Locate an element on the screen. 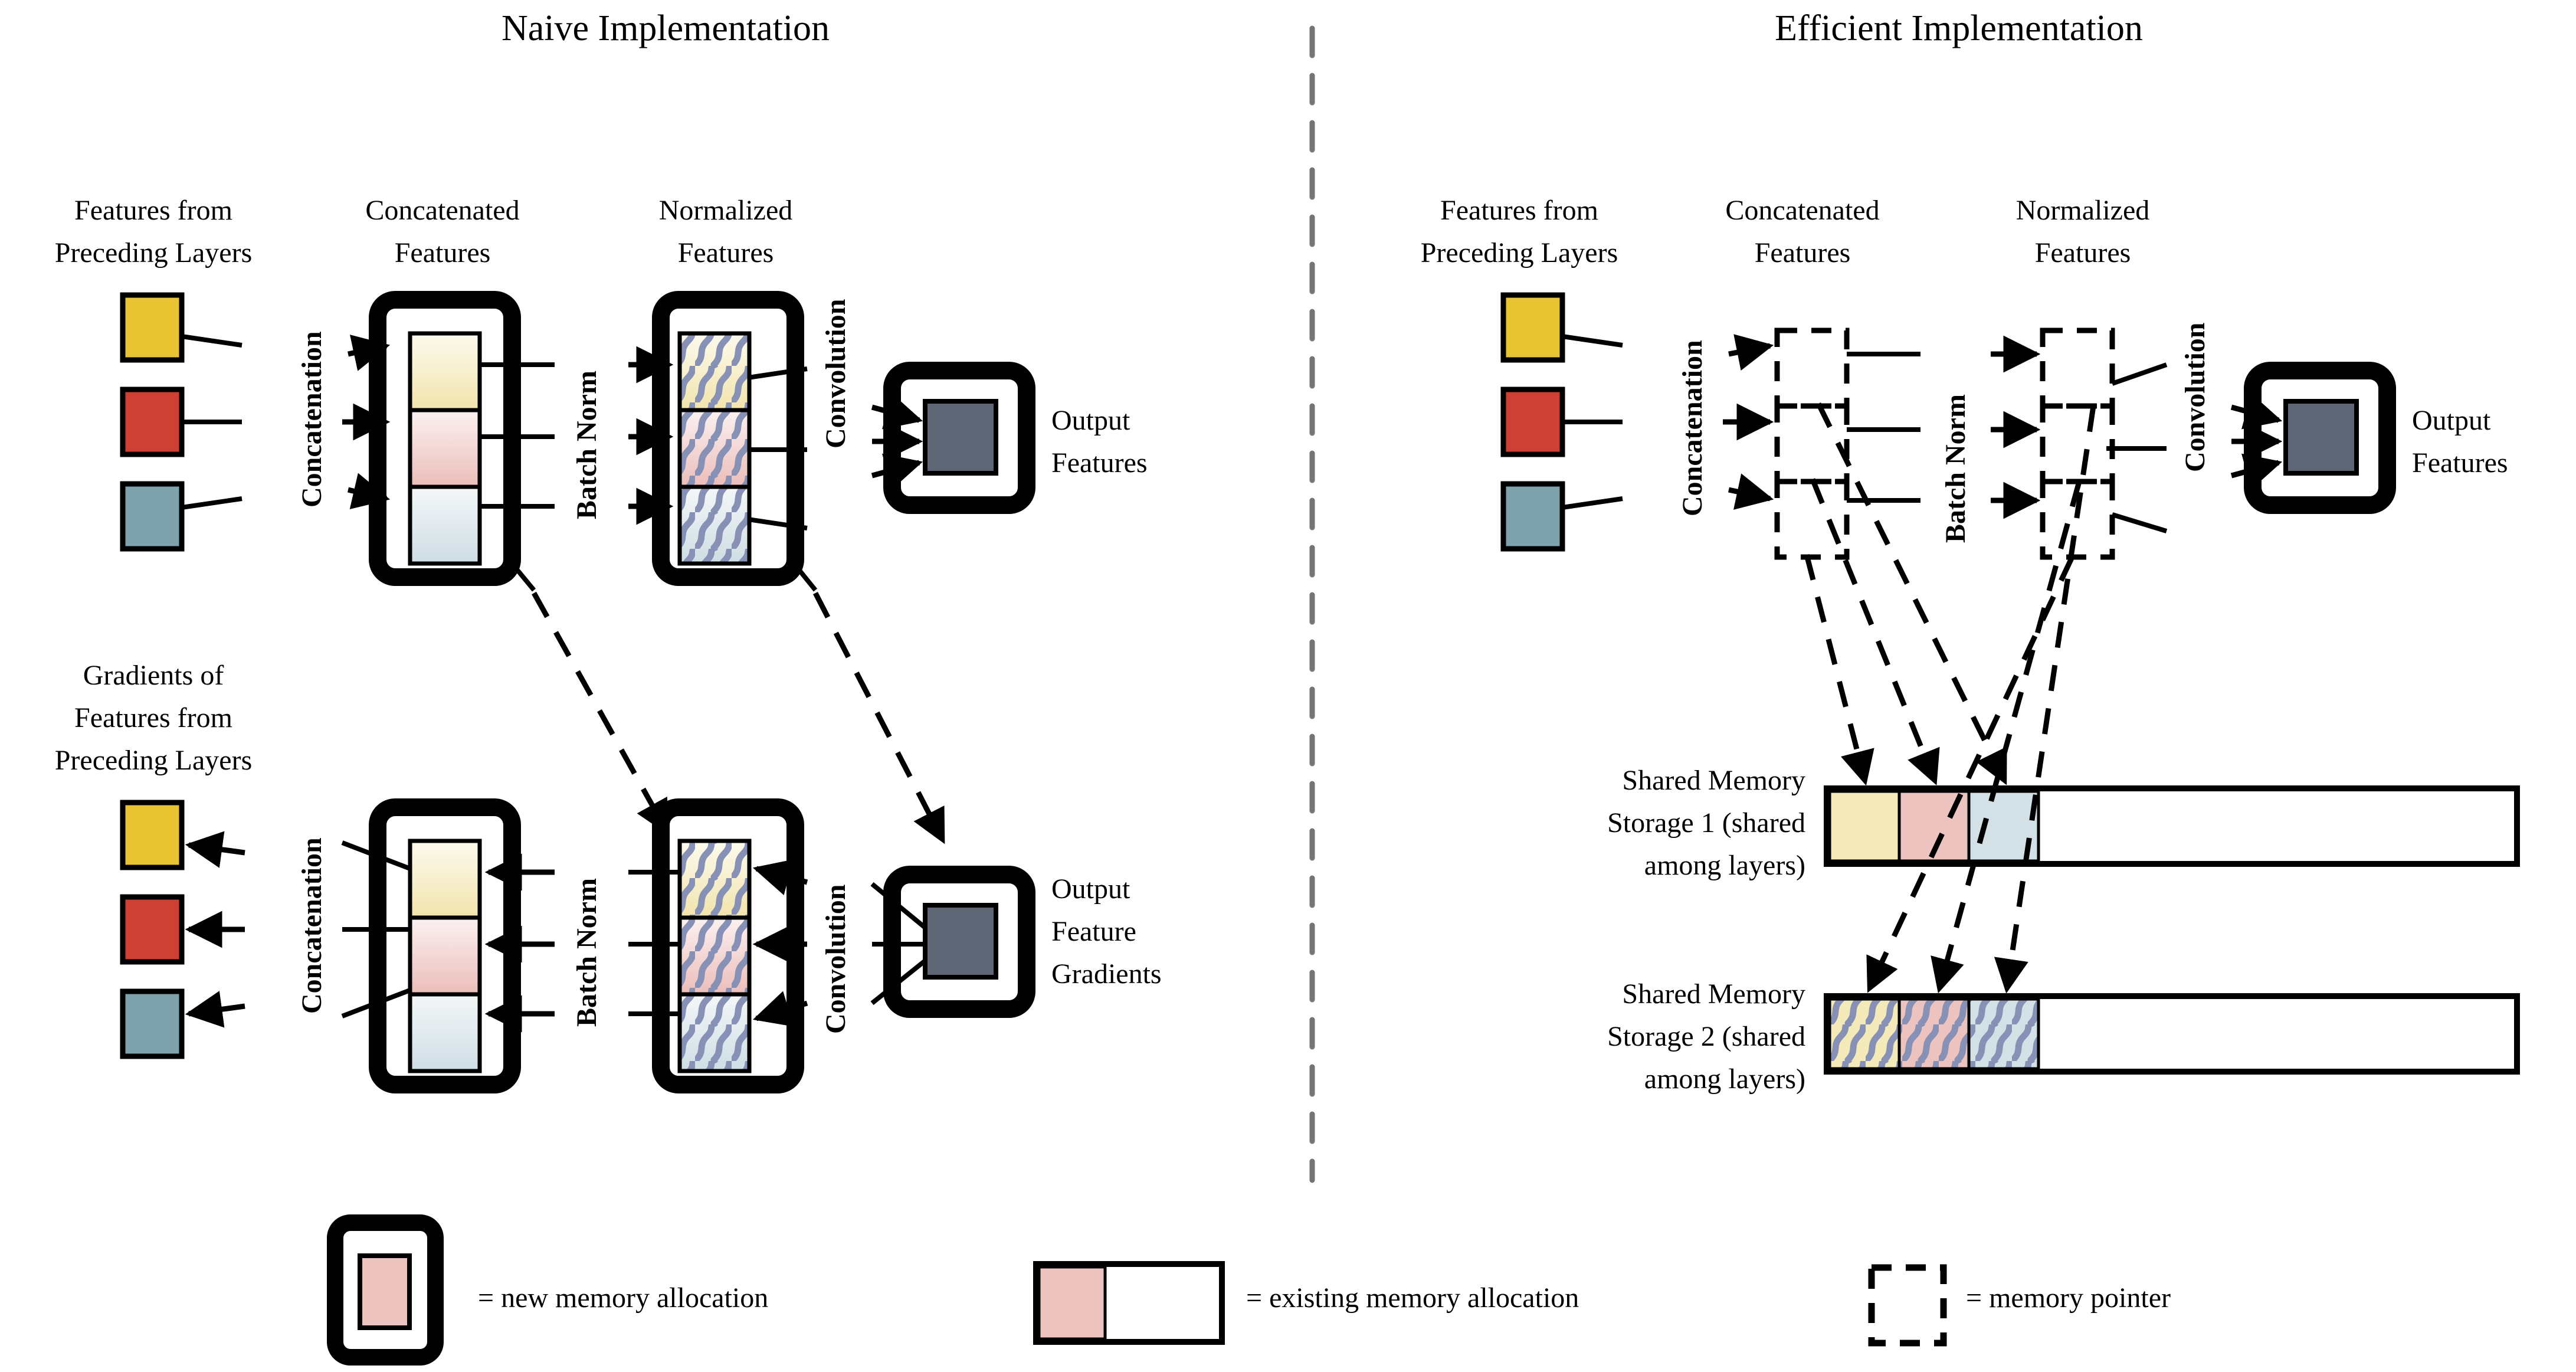 This screenshot has width=2576, height=1372. storage1-segment-yellow is located at coordinates (1864, 826).